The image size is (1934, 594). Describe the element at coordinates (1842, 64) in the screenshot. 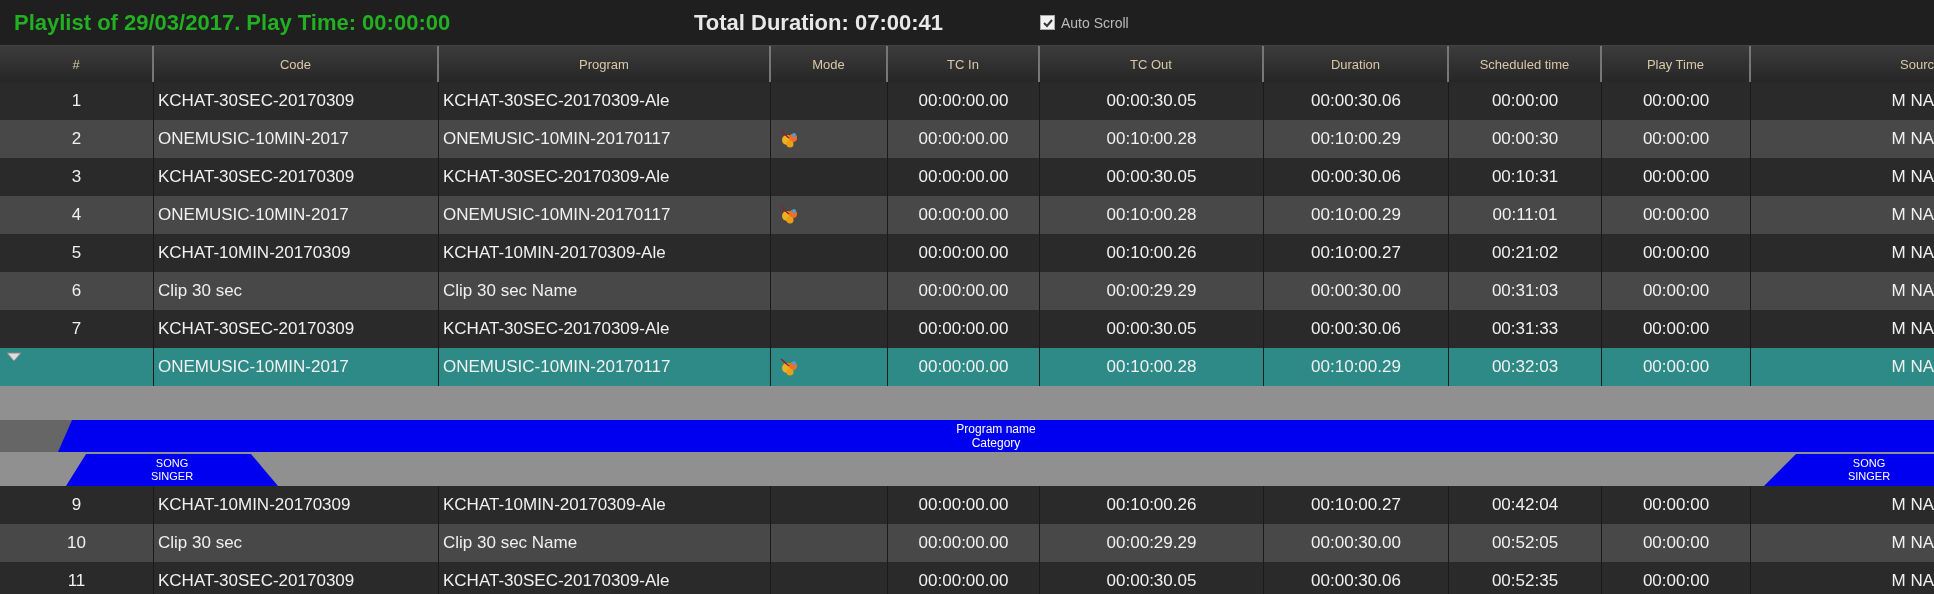

I see `column-header: Sourc` at that location.